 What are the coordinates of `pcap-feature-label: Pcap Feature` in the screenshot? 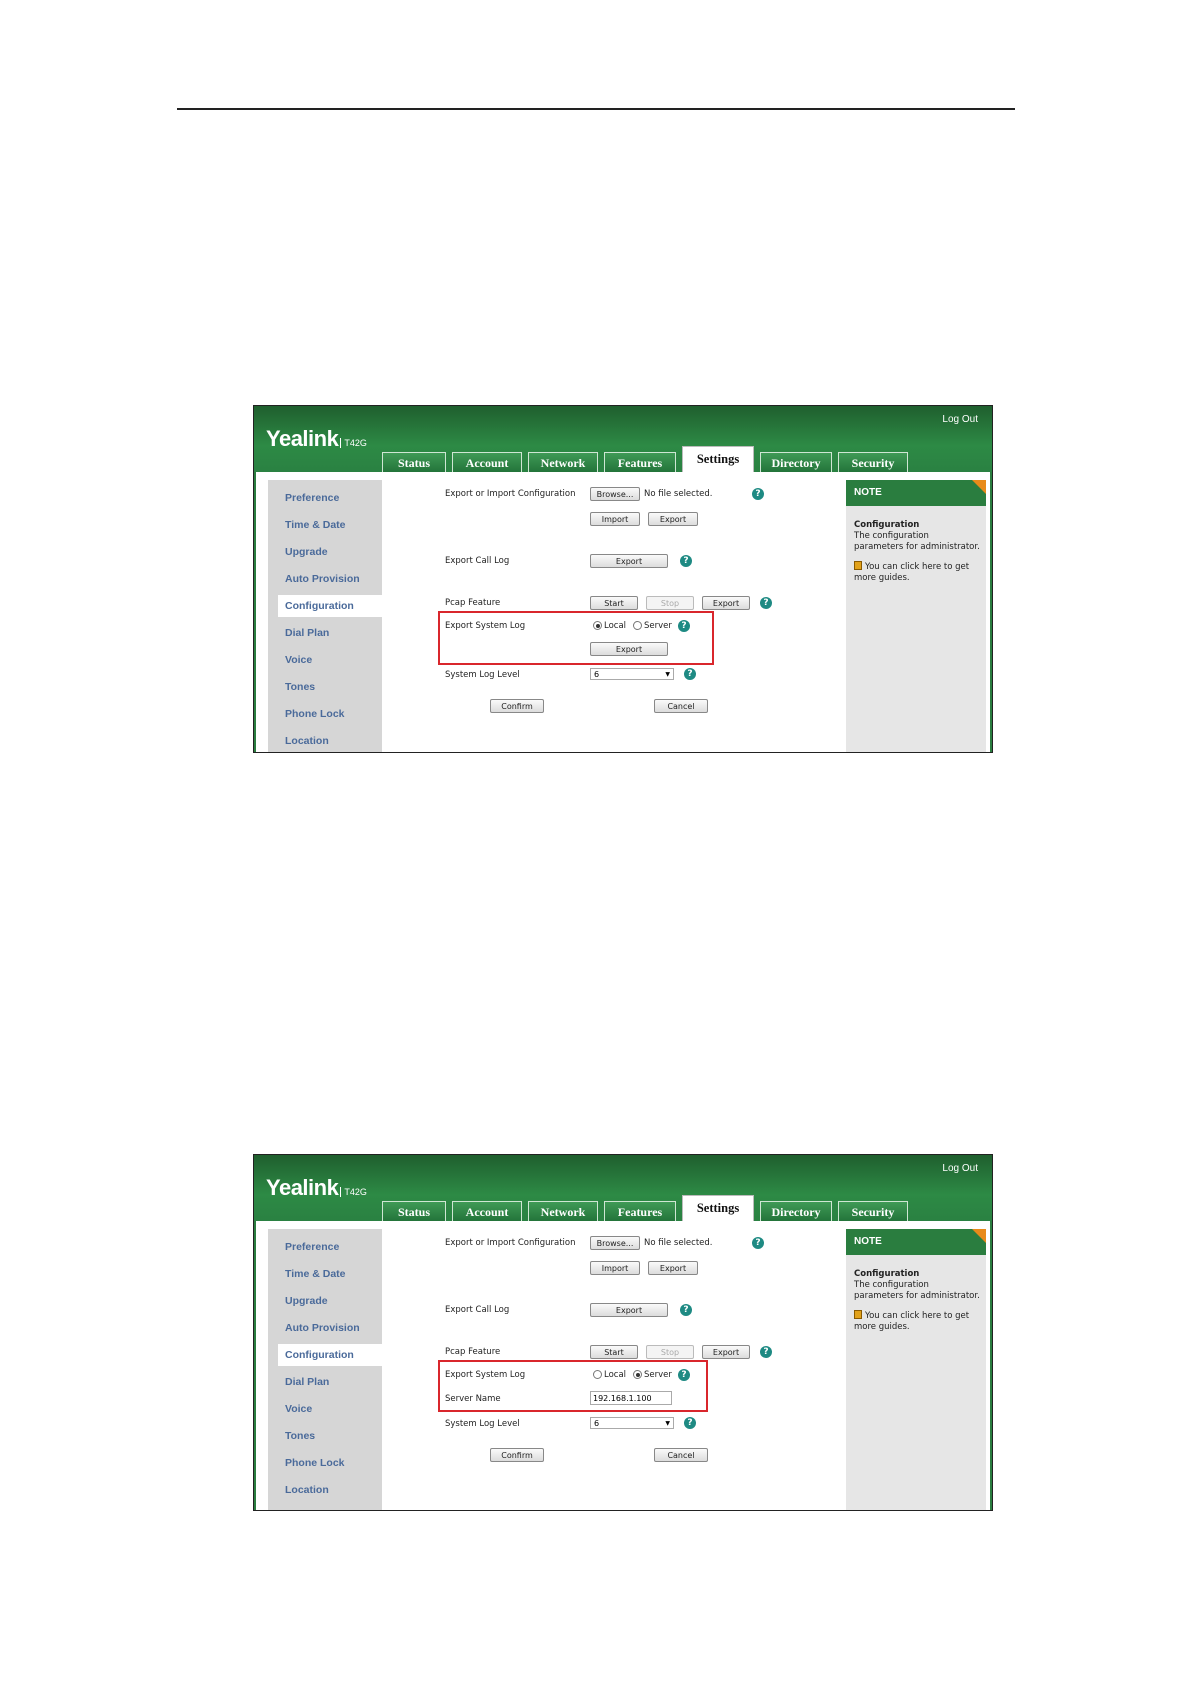 It's located at (473, 603).